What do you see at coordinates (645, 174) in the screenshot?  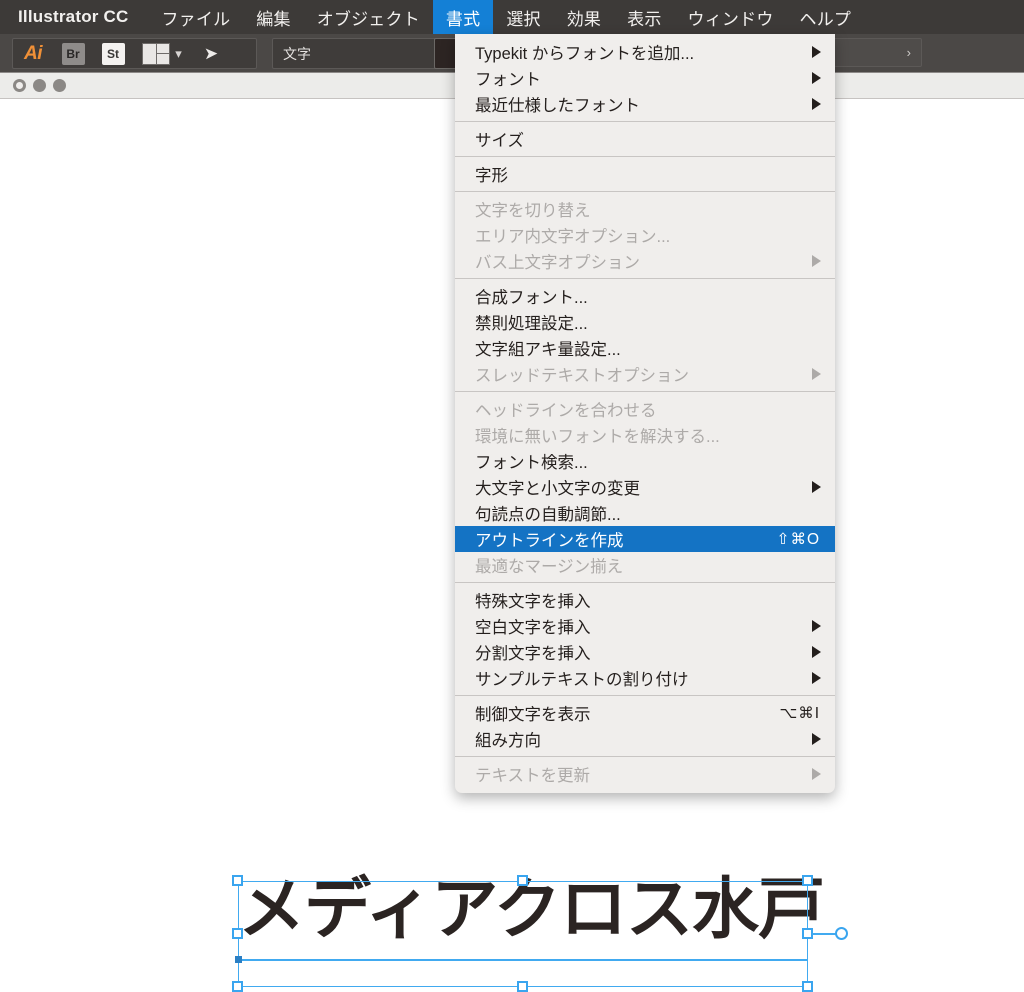 I see `menu-item-glyphs: 字形` at bounding box center [645, 174].